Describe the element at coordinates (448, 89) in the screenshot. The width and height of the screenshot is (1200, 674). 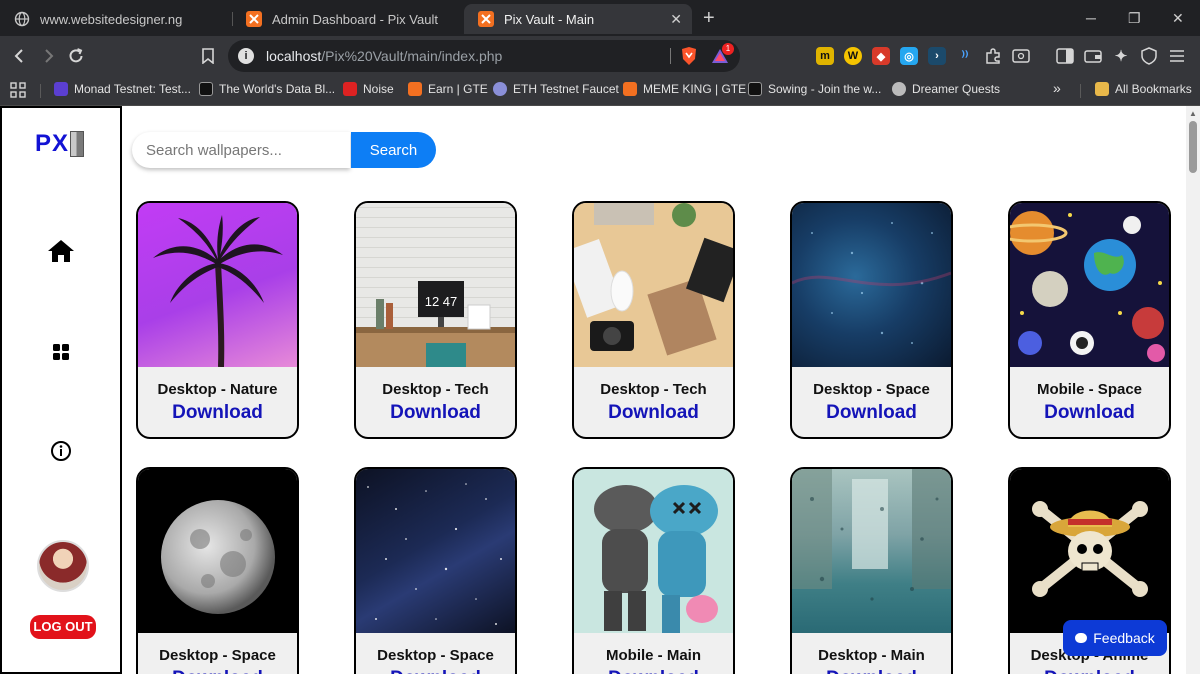
I see `bookmark-earn-gte: Earn | GTE` at that location.